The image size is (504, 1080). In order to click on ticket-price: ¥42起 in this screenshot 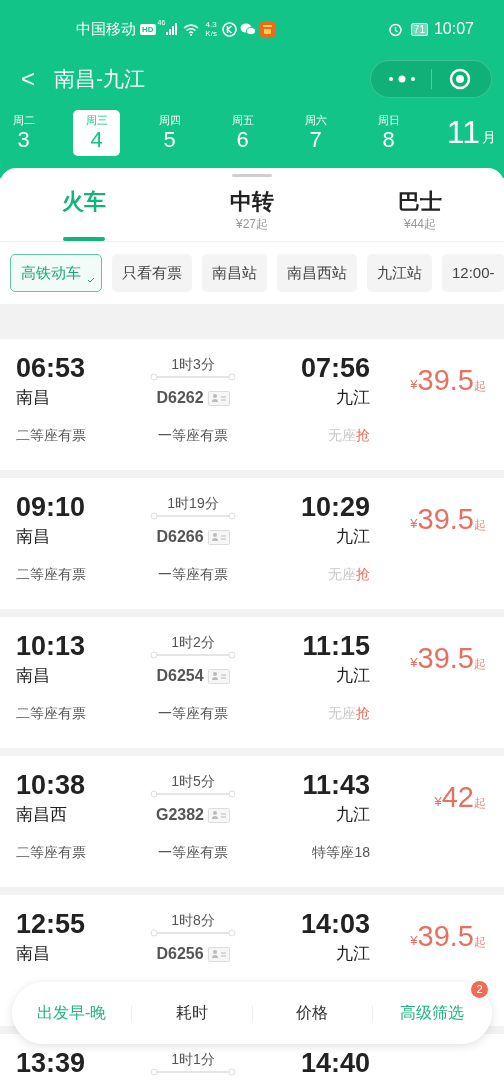, I will do `click(460, 797)`.